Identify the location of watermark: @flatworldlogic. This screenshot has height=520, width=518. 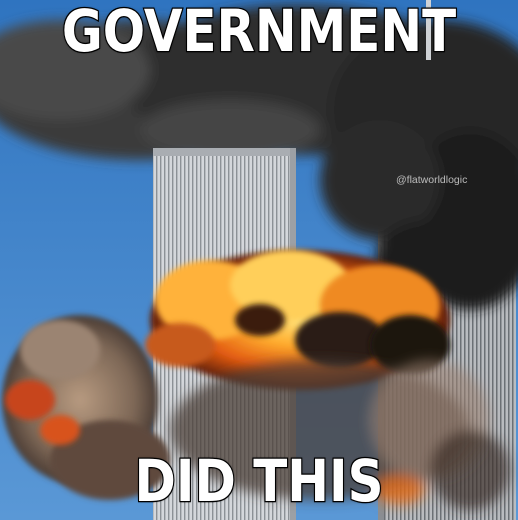
(432, 180).